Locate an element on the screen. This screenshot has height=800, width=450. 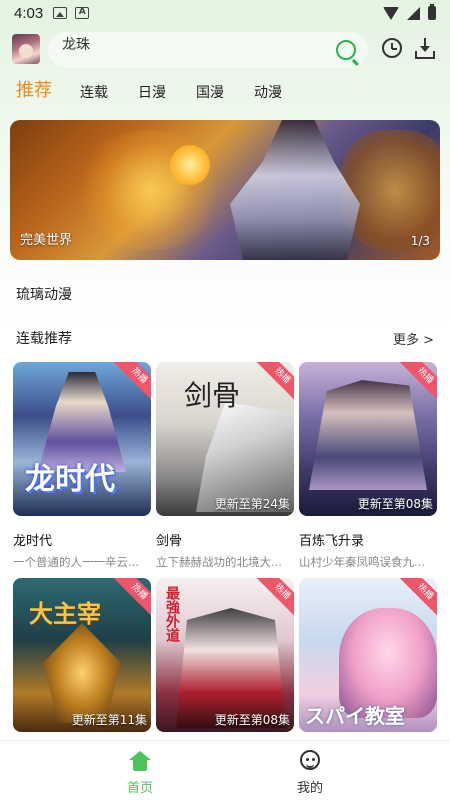
status-time: 4:03 is located at coordinates (29, 13).